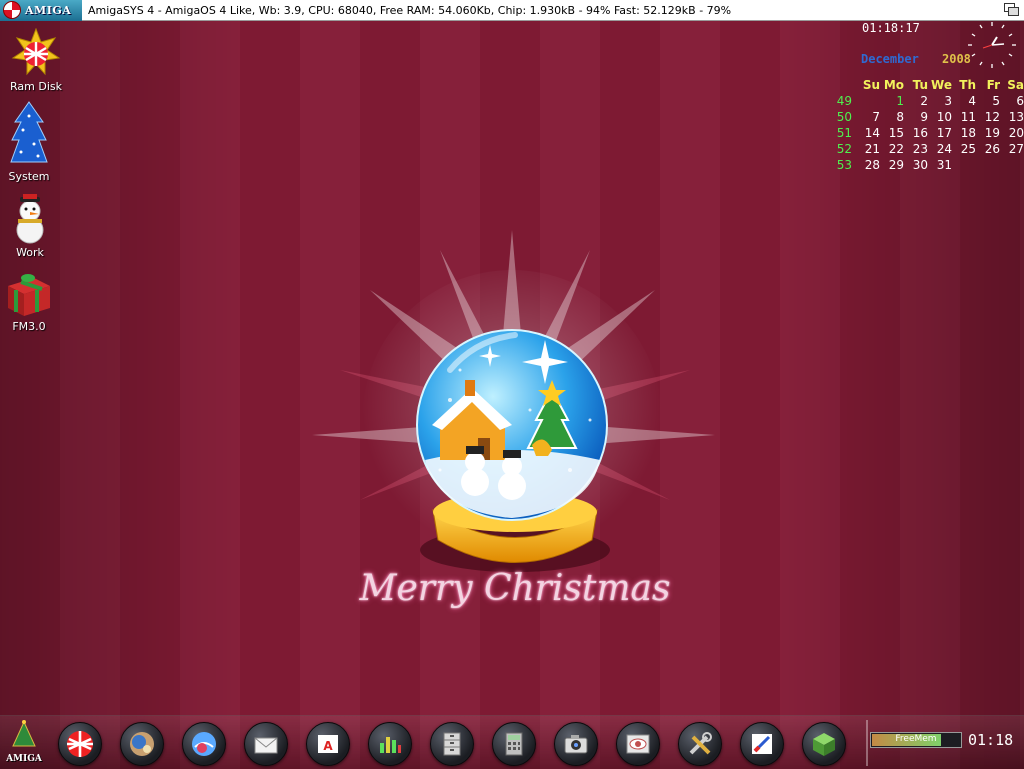 The image size is (1024, 769). I want to click on weekday-label: Tu, so click(920, 85).